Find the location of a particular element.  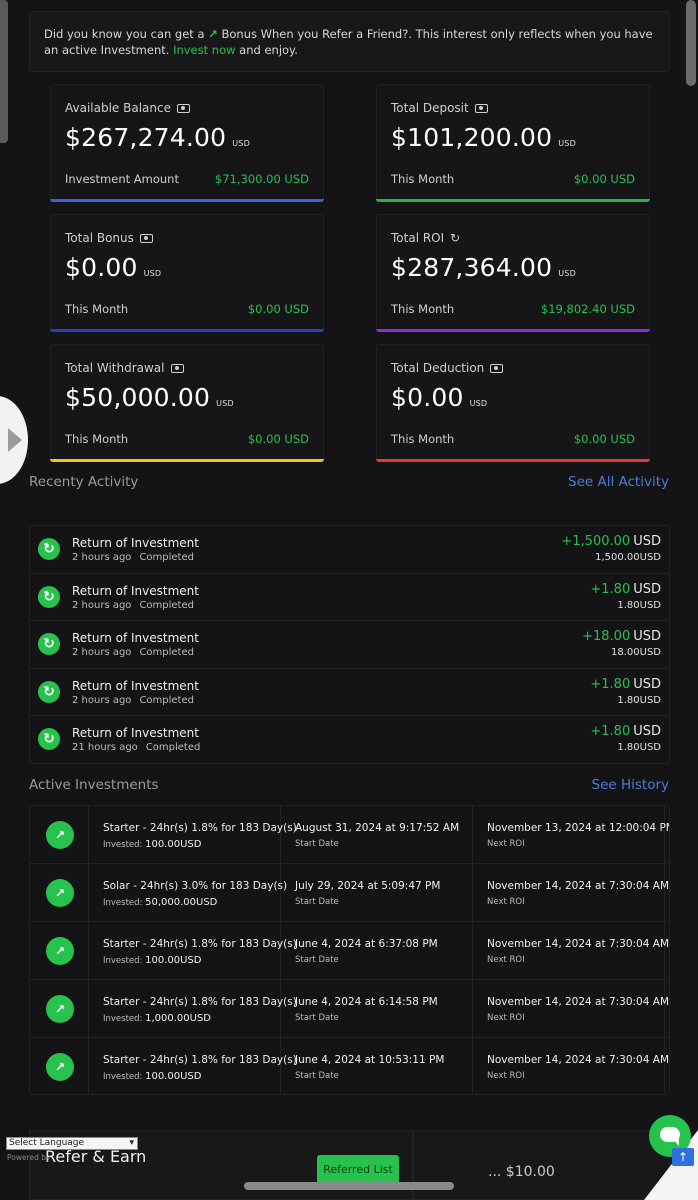

chevron-down-icon: ▾ is located at coordinates (131, 1143).